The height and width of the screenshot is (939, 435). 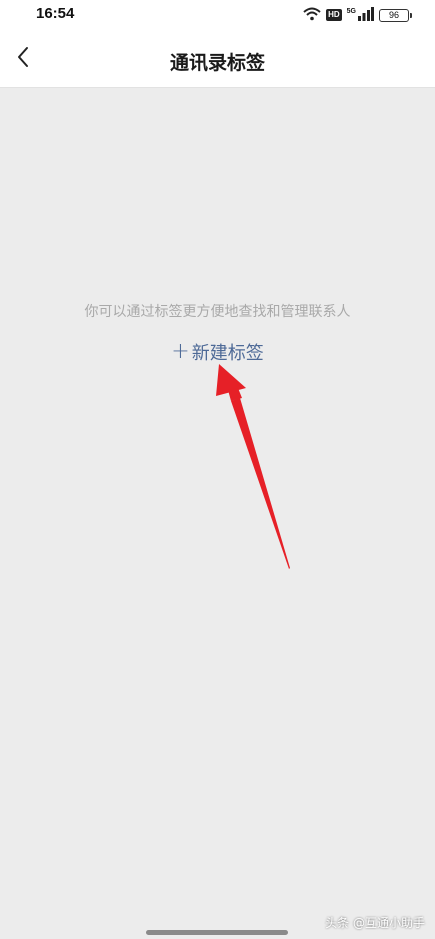 I want to click on watermark: 头条 @互通小助手, so click(x=375, y=923).